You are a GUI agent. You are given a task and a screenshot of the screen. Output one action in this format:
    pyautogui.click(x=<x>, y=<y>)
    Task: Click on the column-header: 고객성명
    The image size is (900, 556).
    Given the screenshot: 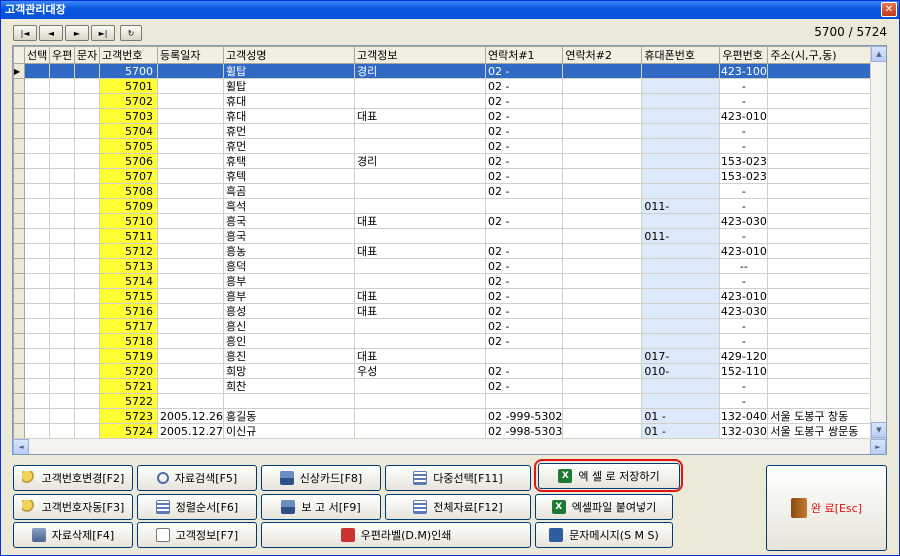 What is the action you would take?
    pyautogui.click(x=288, y=55)
    